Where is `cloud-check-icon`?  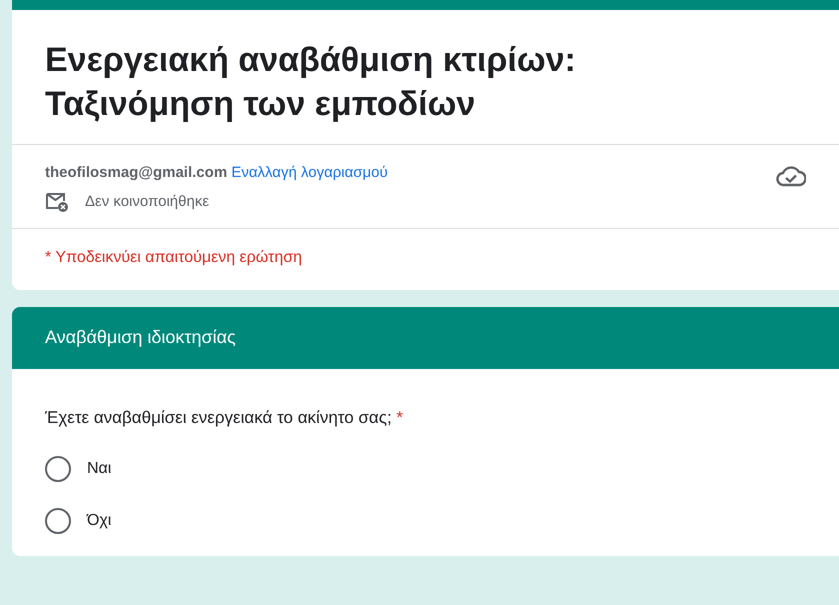 cloud-check-icon is located at coordinates (791, 176).